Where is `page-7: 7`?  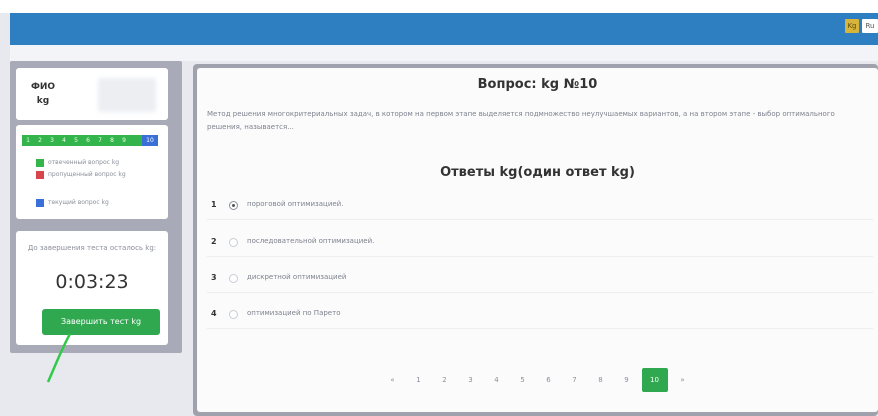 page-7: 7 is located at coordinates (575, 380).